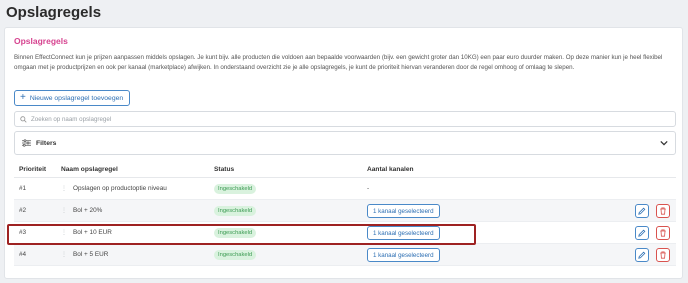 This screenshot has height=283, width=688. I want to click on search-icon, so click(23, 119).